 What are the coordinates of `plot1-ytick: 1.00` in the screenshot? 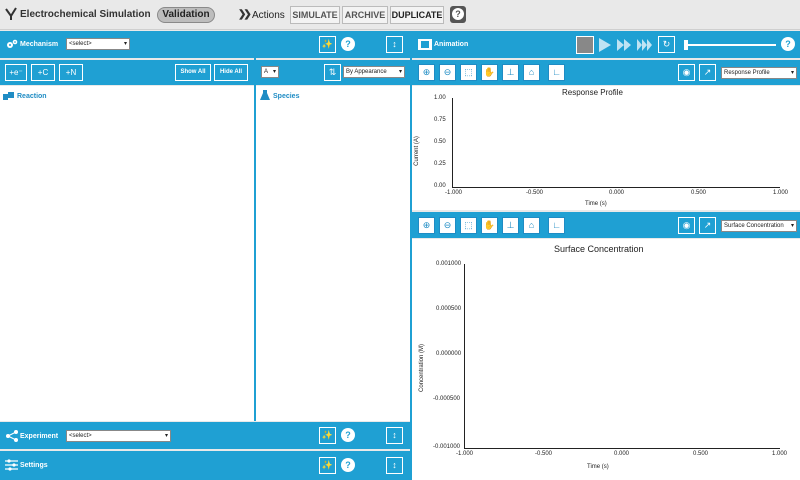 It's located at (440, 98).